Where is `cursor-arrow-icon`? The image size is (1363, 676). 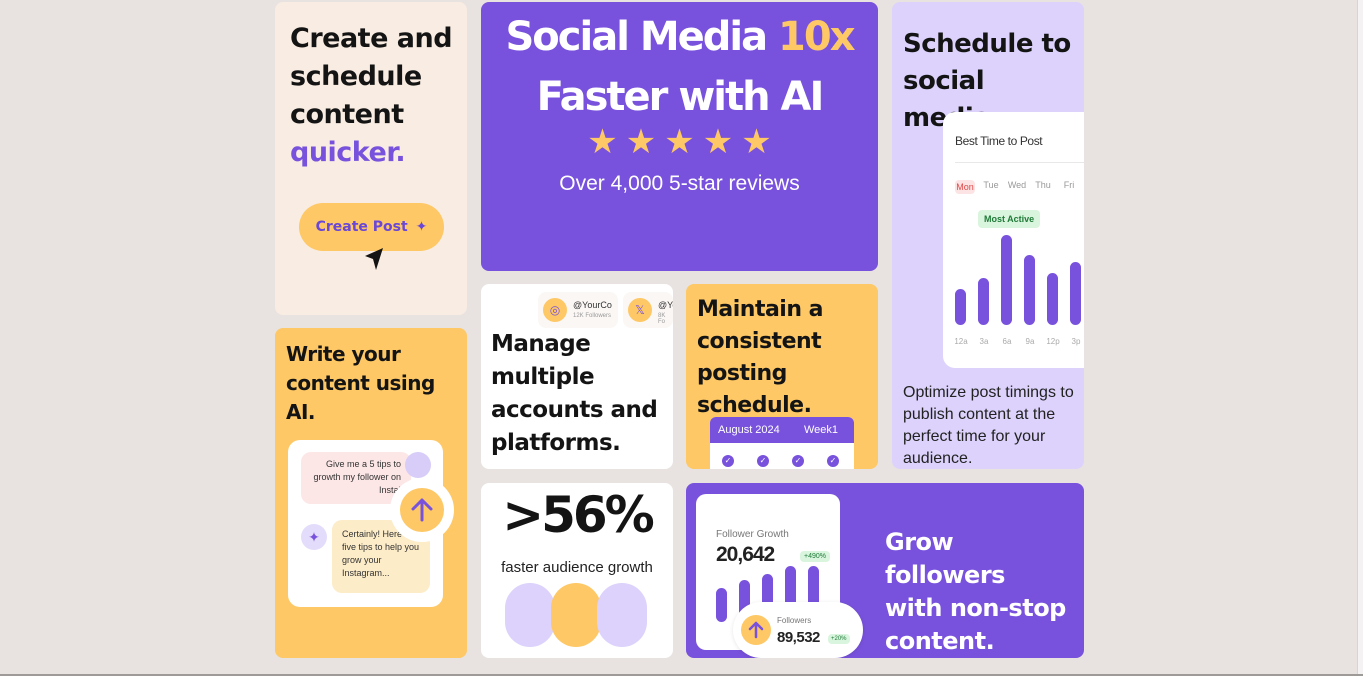 cursor-arrow-icon is located at coordinates (374, 259).